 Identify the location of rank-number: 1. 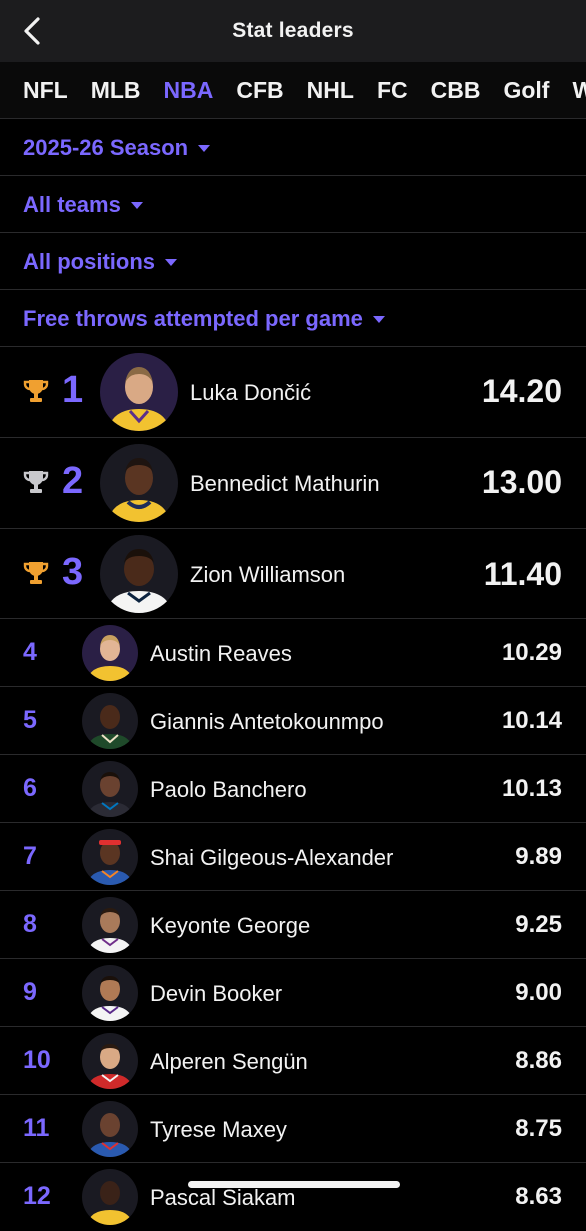
(73, 390).